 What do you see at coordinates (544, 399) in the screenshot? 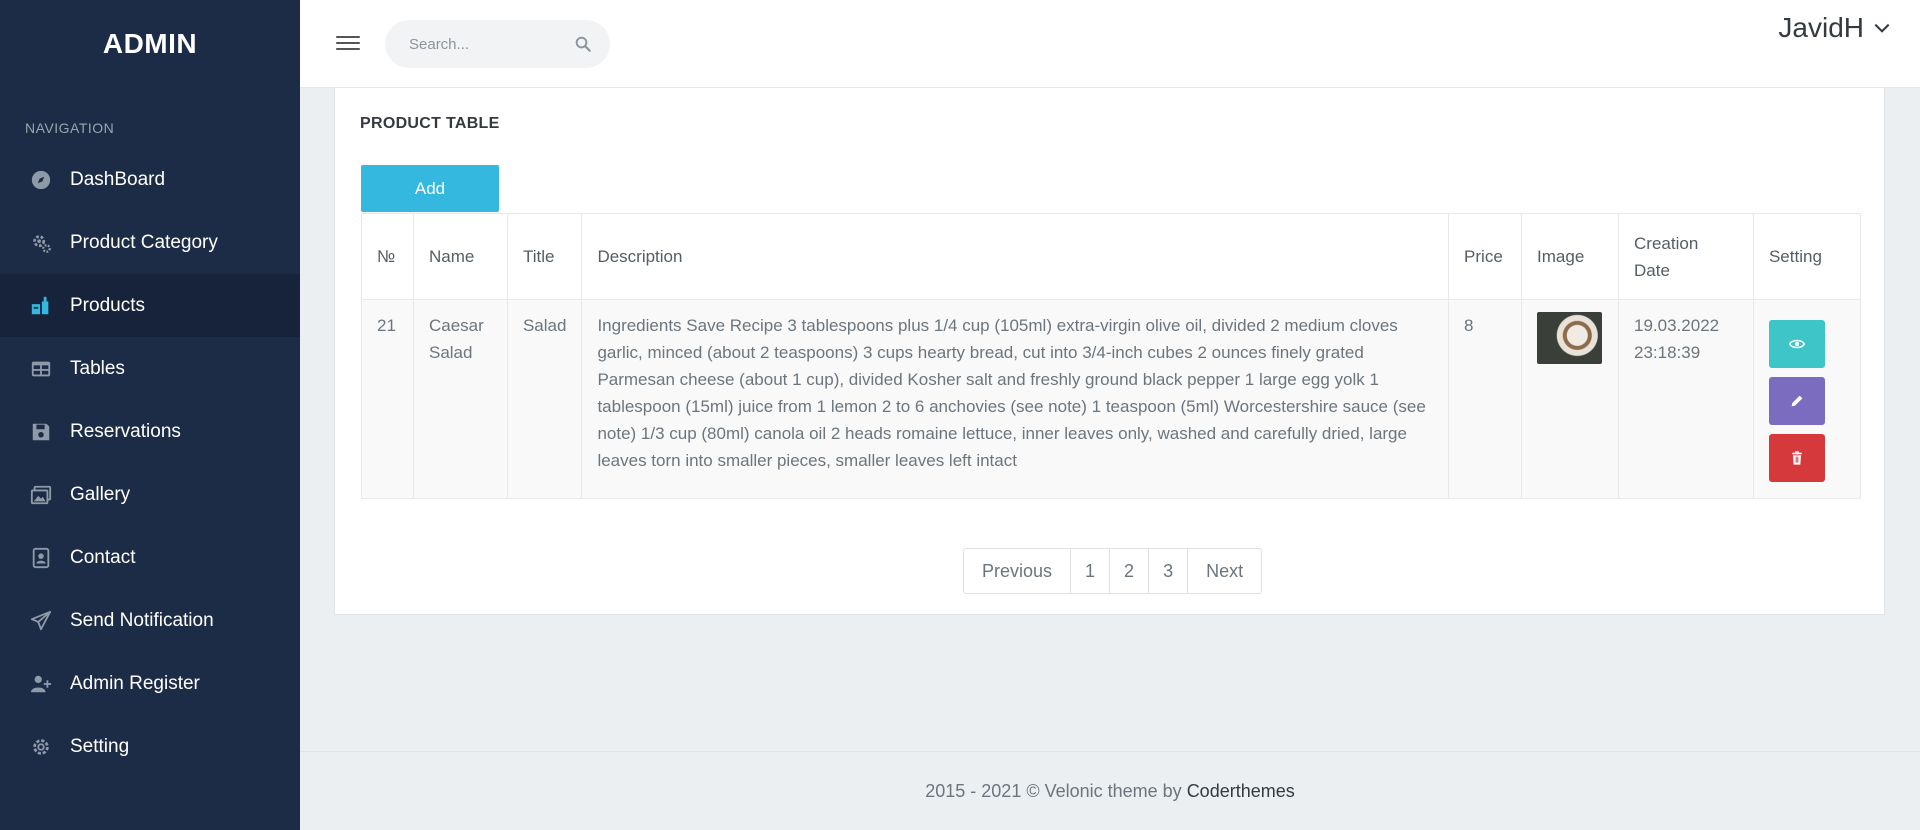
I see `cell-title: Salad` at bounding box center [544, 399].